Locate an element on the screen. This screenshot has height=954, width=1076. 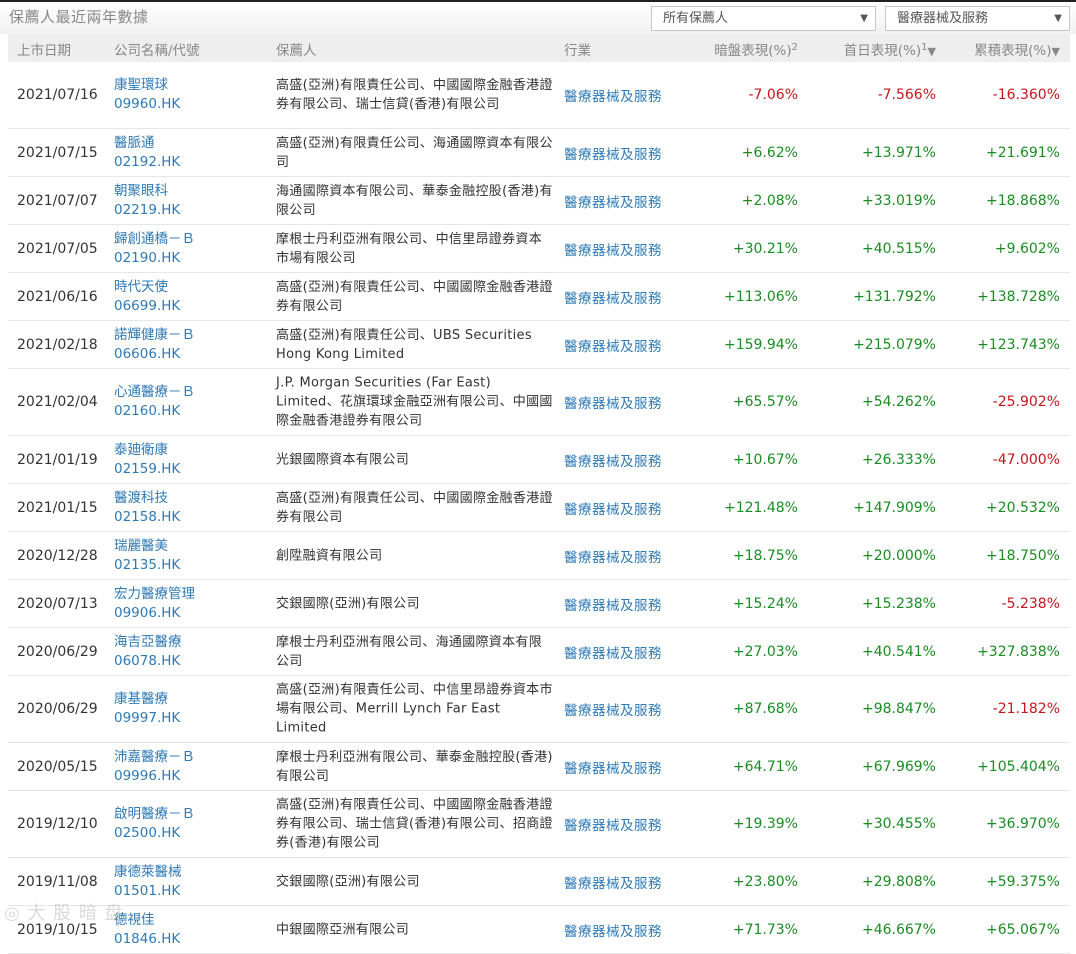
stock-code: 06078.HK is located at coordinates (148, 661).